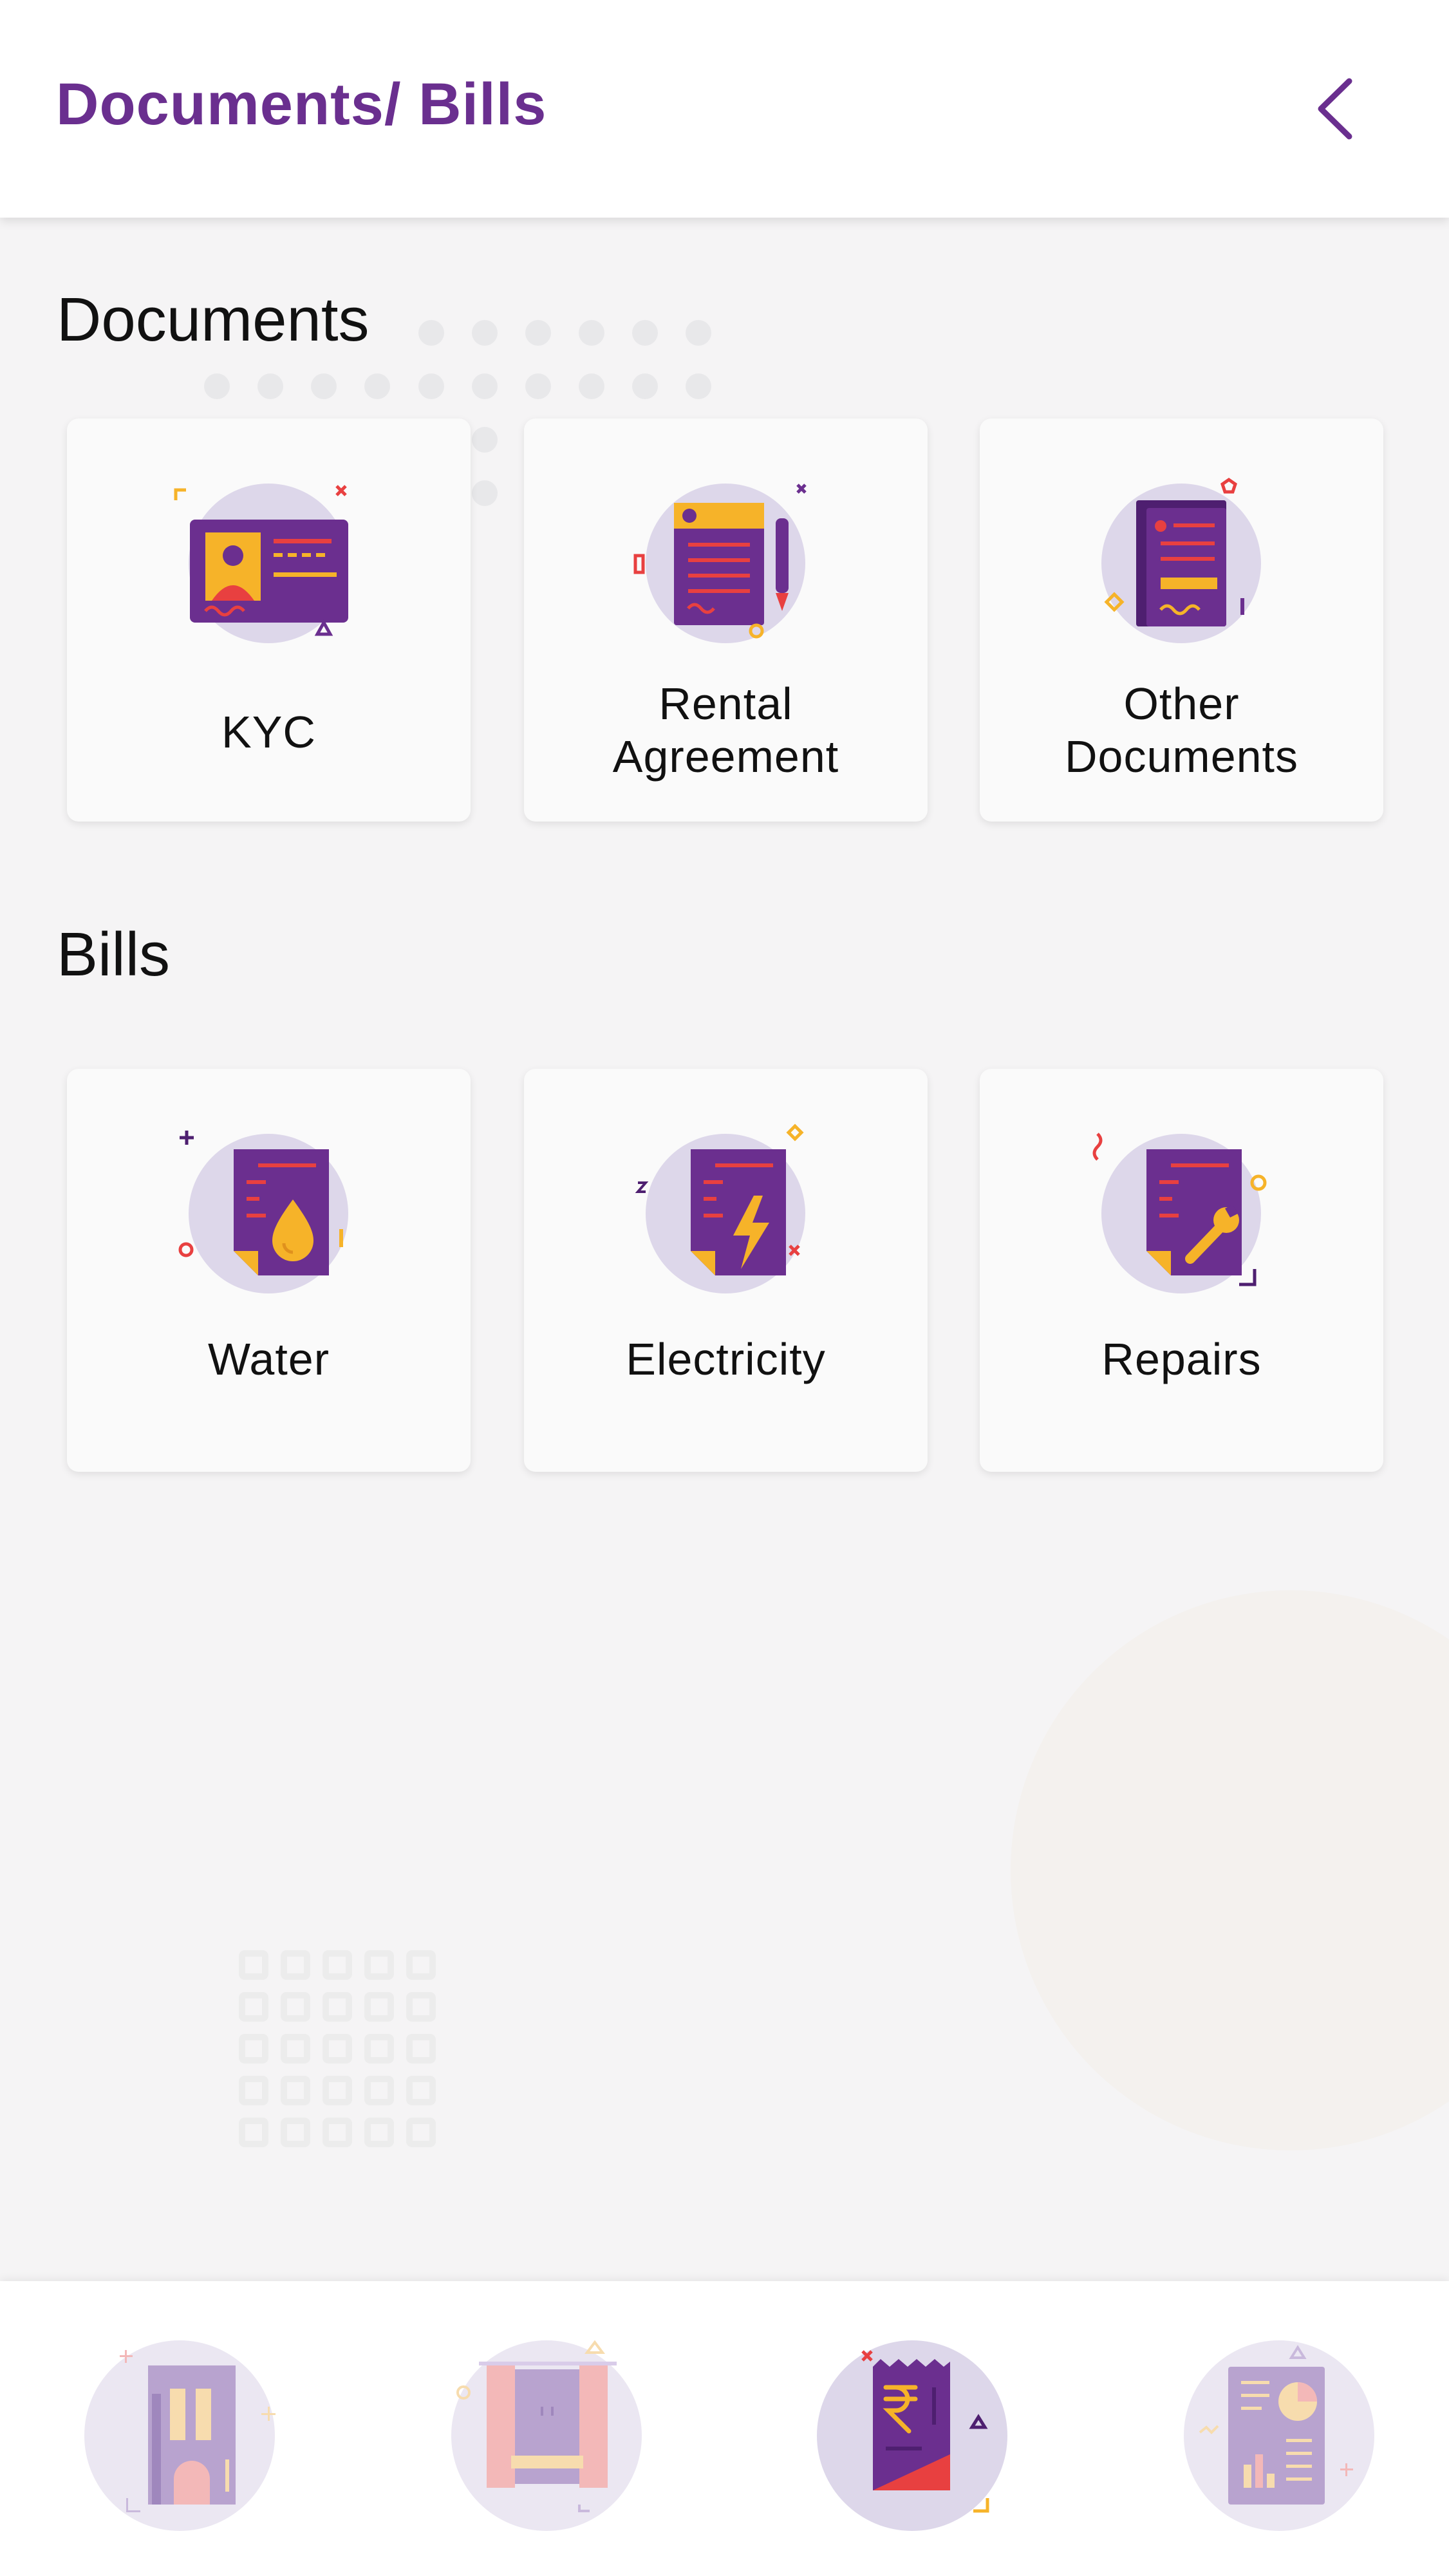 This screenshot has width=1449, height=2576. I want to click on bills-section-title: Bills, so click(114, 954).